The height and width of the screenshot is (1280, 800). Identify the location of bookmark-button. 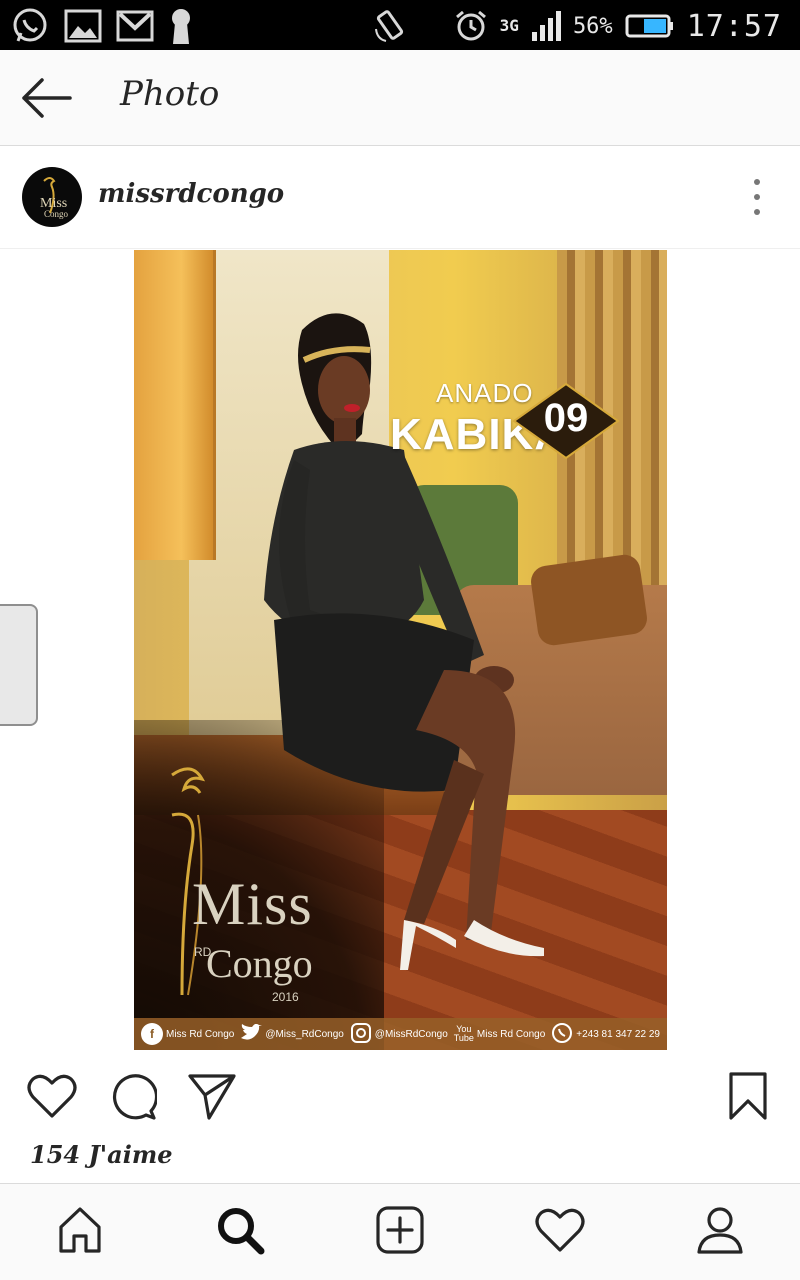
(748, 1098).